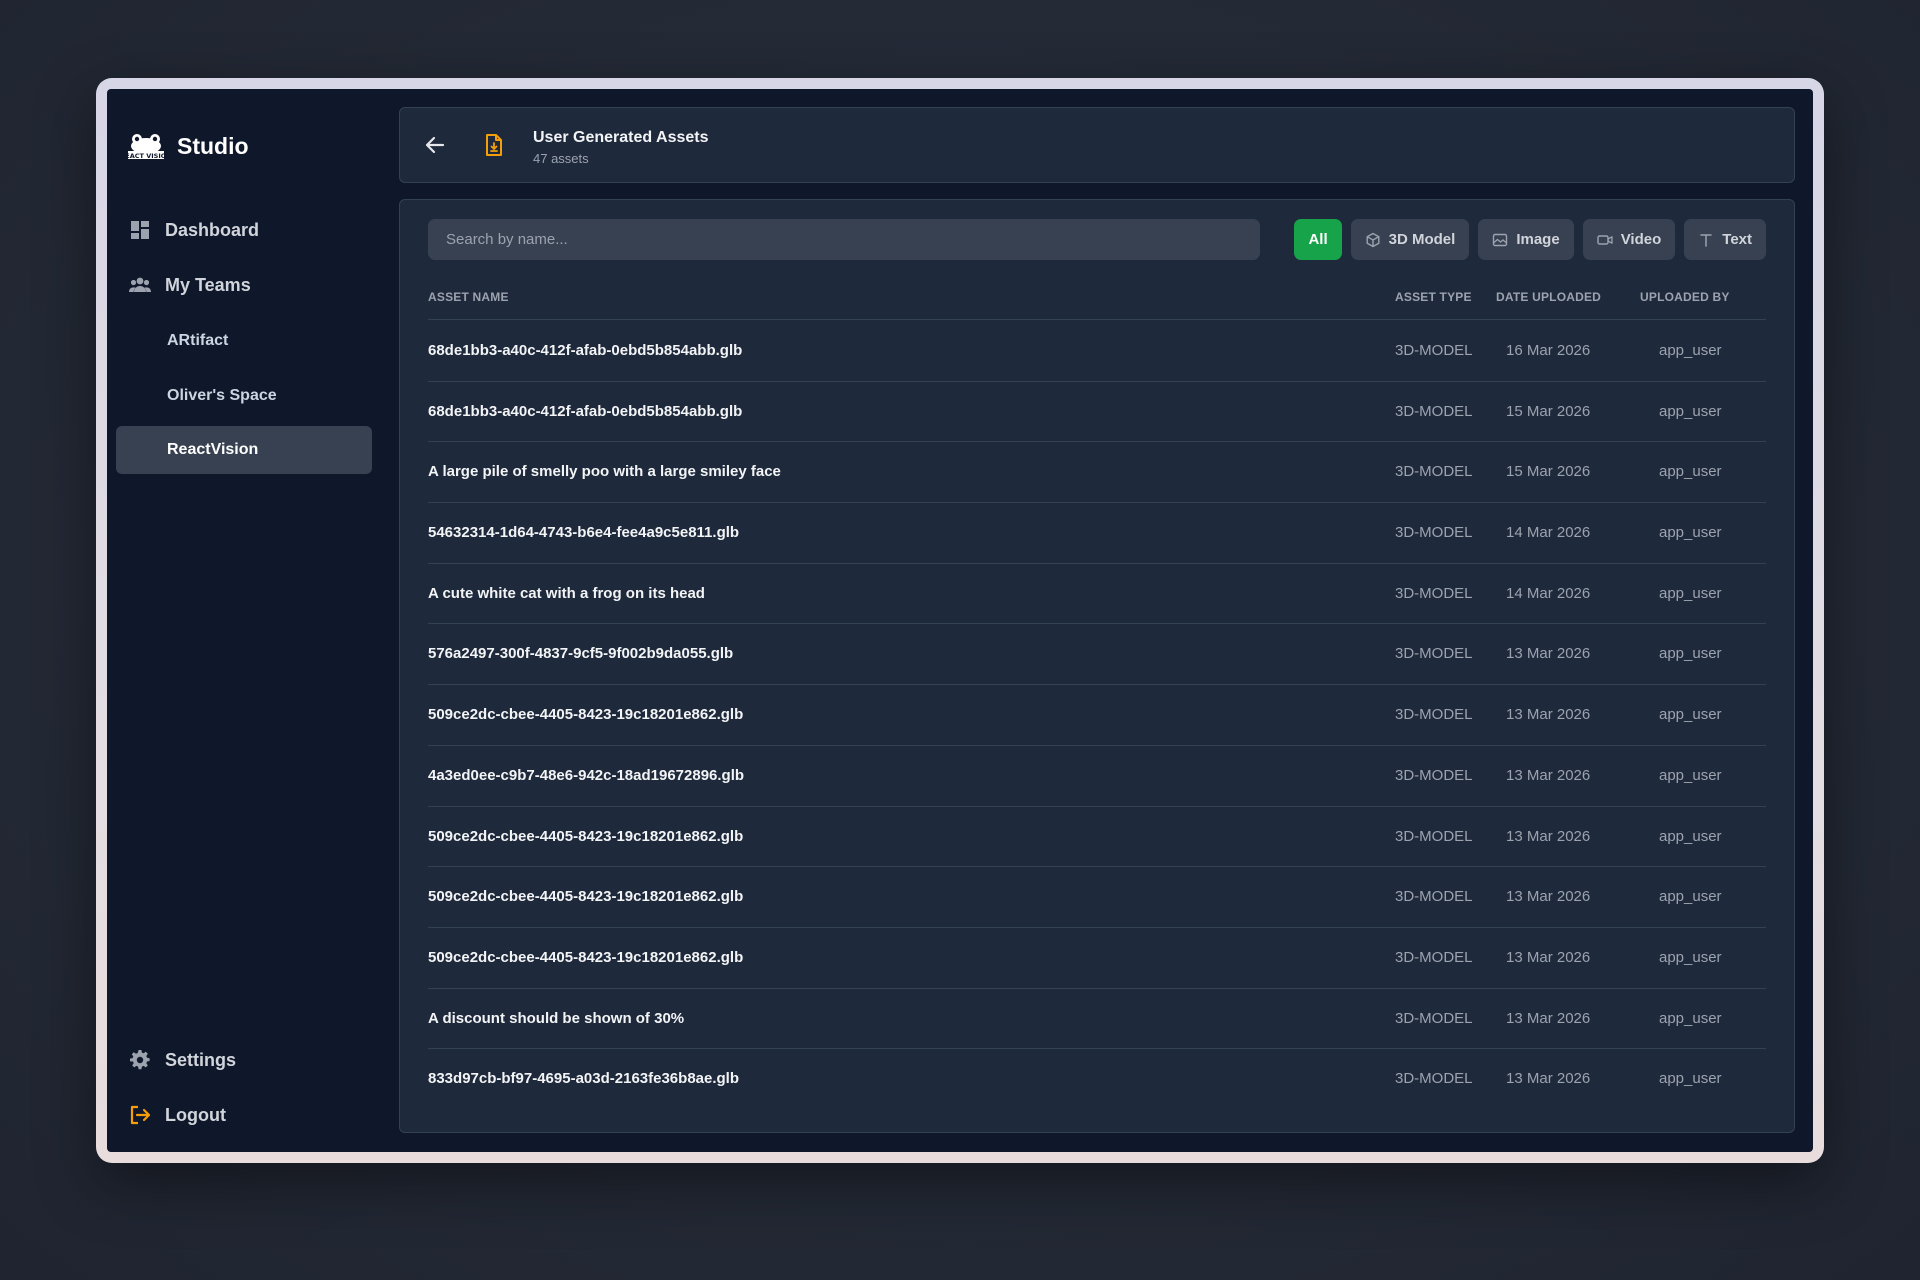  Describe the element at coordinates (561, 158) in the screenshot. I see `asset-count: 47 assets` at that location.